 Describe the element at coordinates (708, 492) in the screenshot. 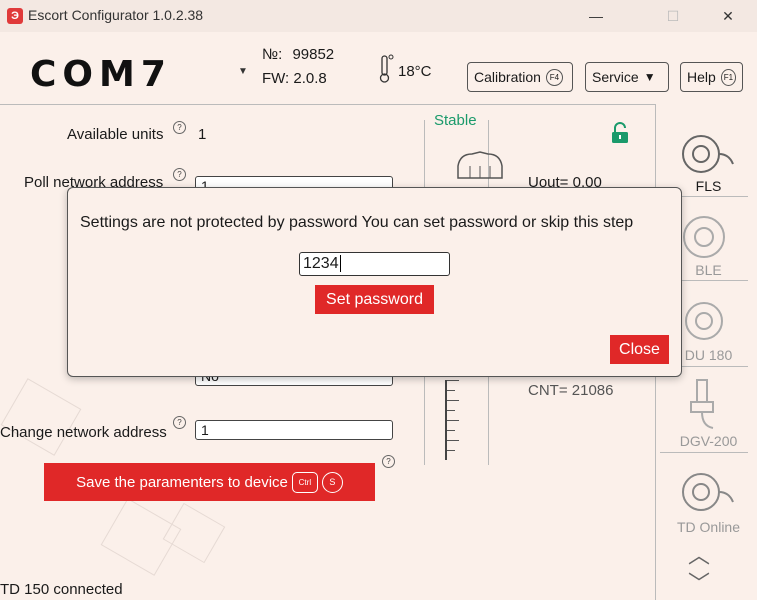

I see `td-online-sensor-icon` at that location.